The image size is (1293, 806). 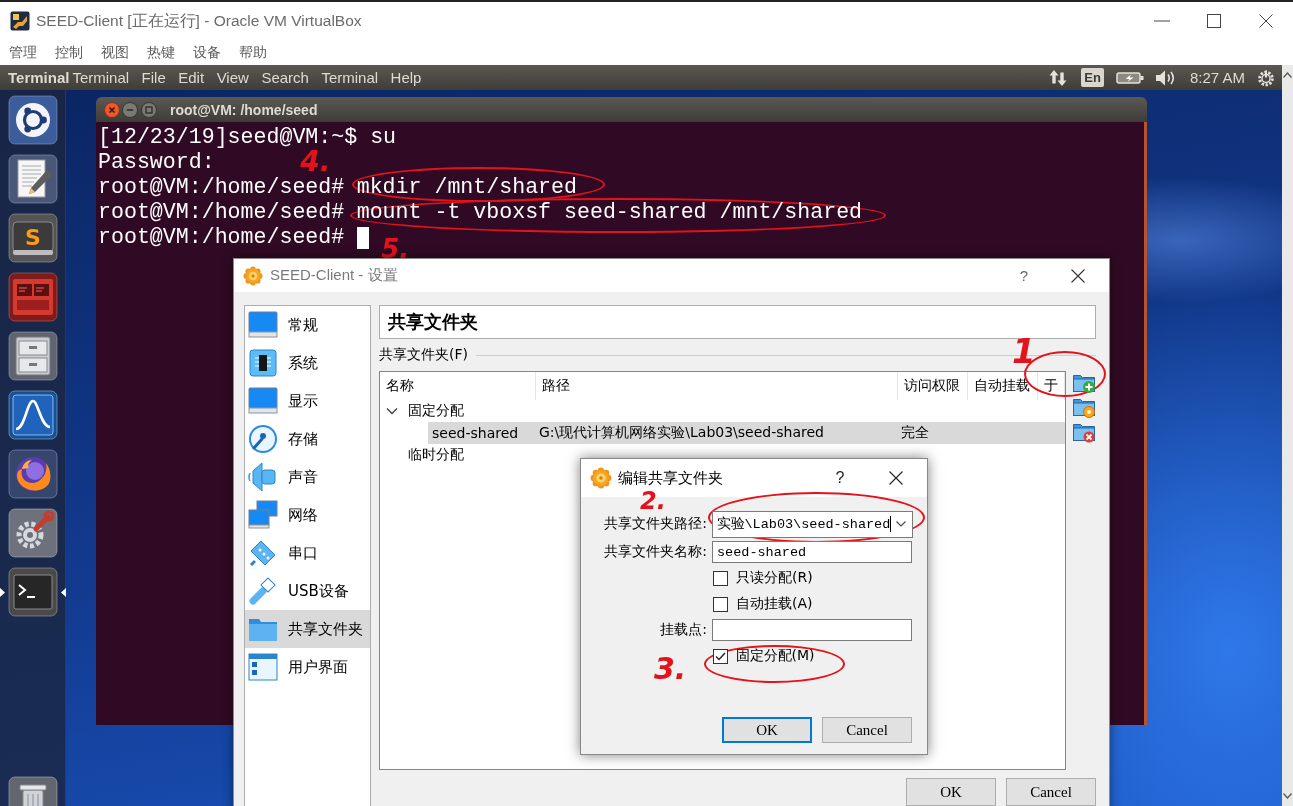 I want to click on checkmark-icon, so click(x=720, y=656).